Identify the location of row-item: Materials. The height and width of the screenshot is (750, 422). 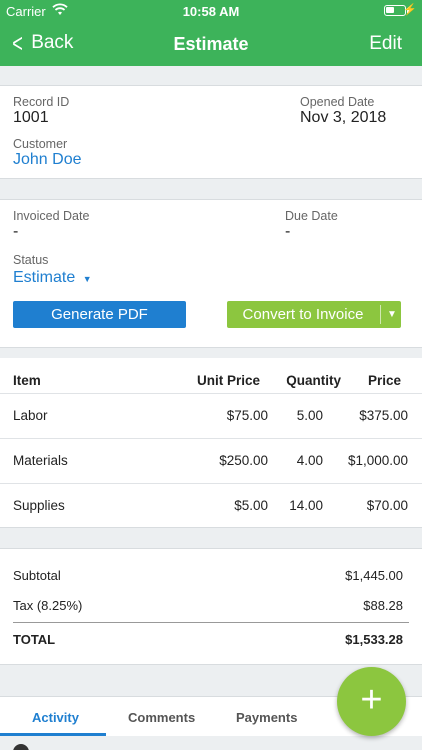
(40, 460).